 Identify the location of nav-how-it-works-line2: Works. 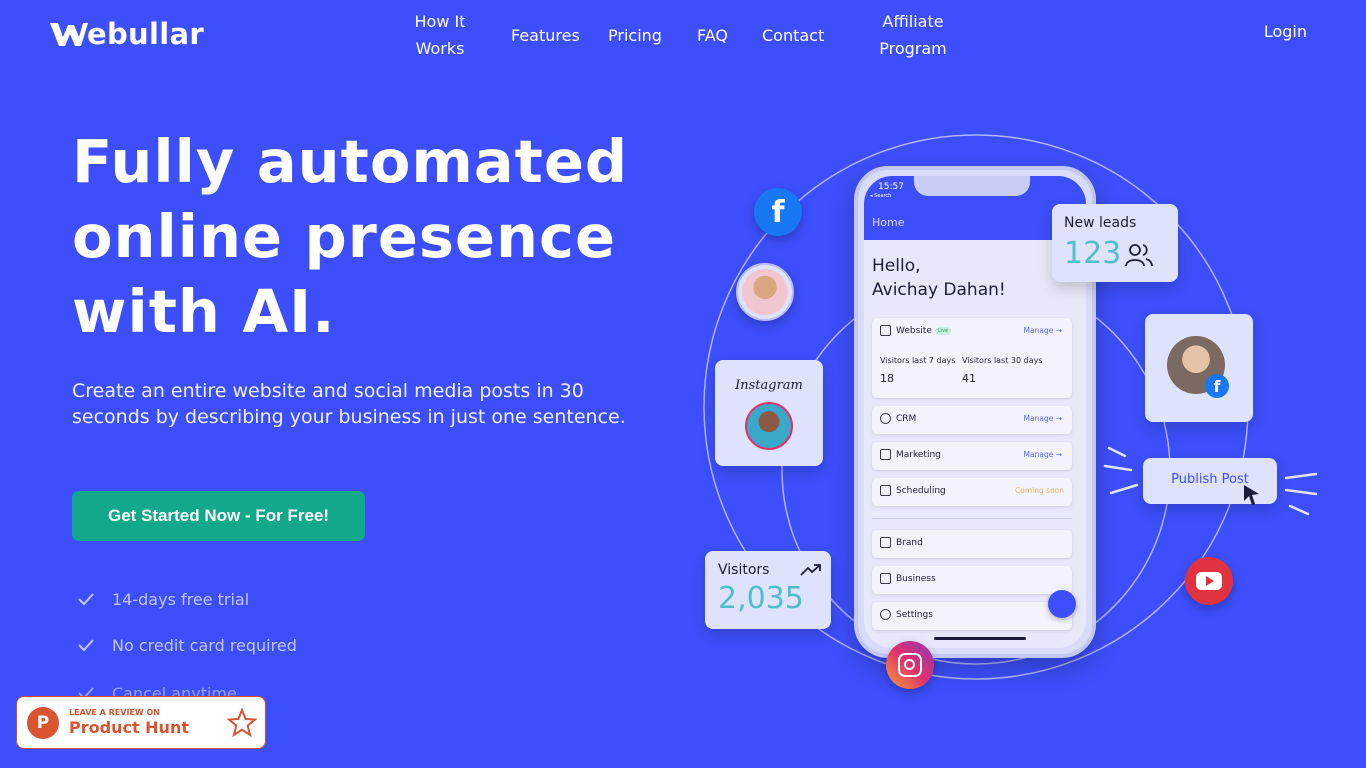
(440, 48).